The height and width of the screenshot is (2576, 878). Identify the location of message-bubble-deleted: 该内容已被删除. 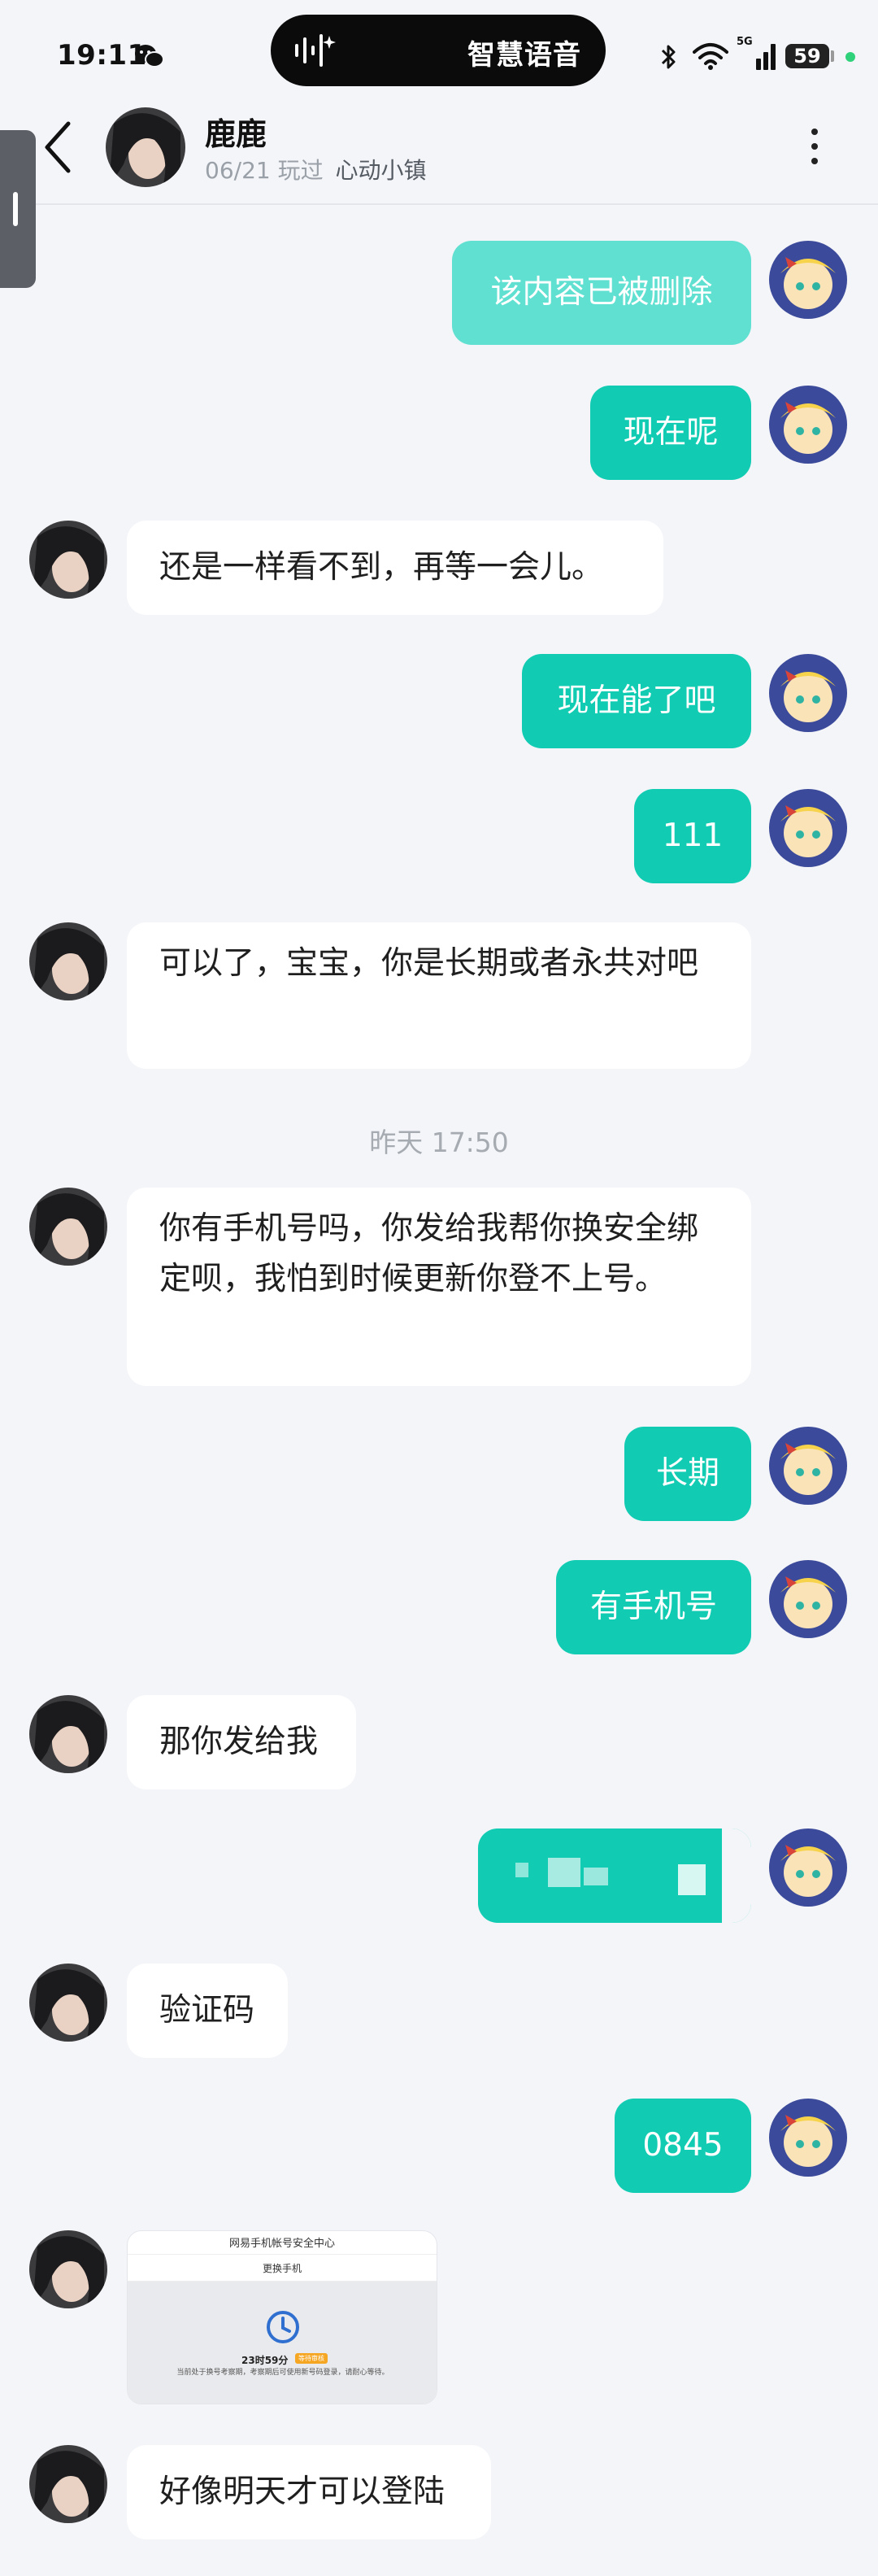
(602, 293).